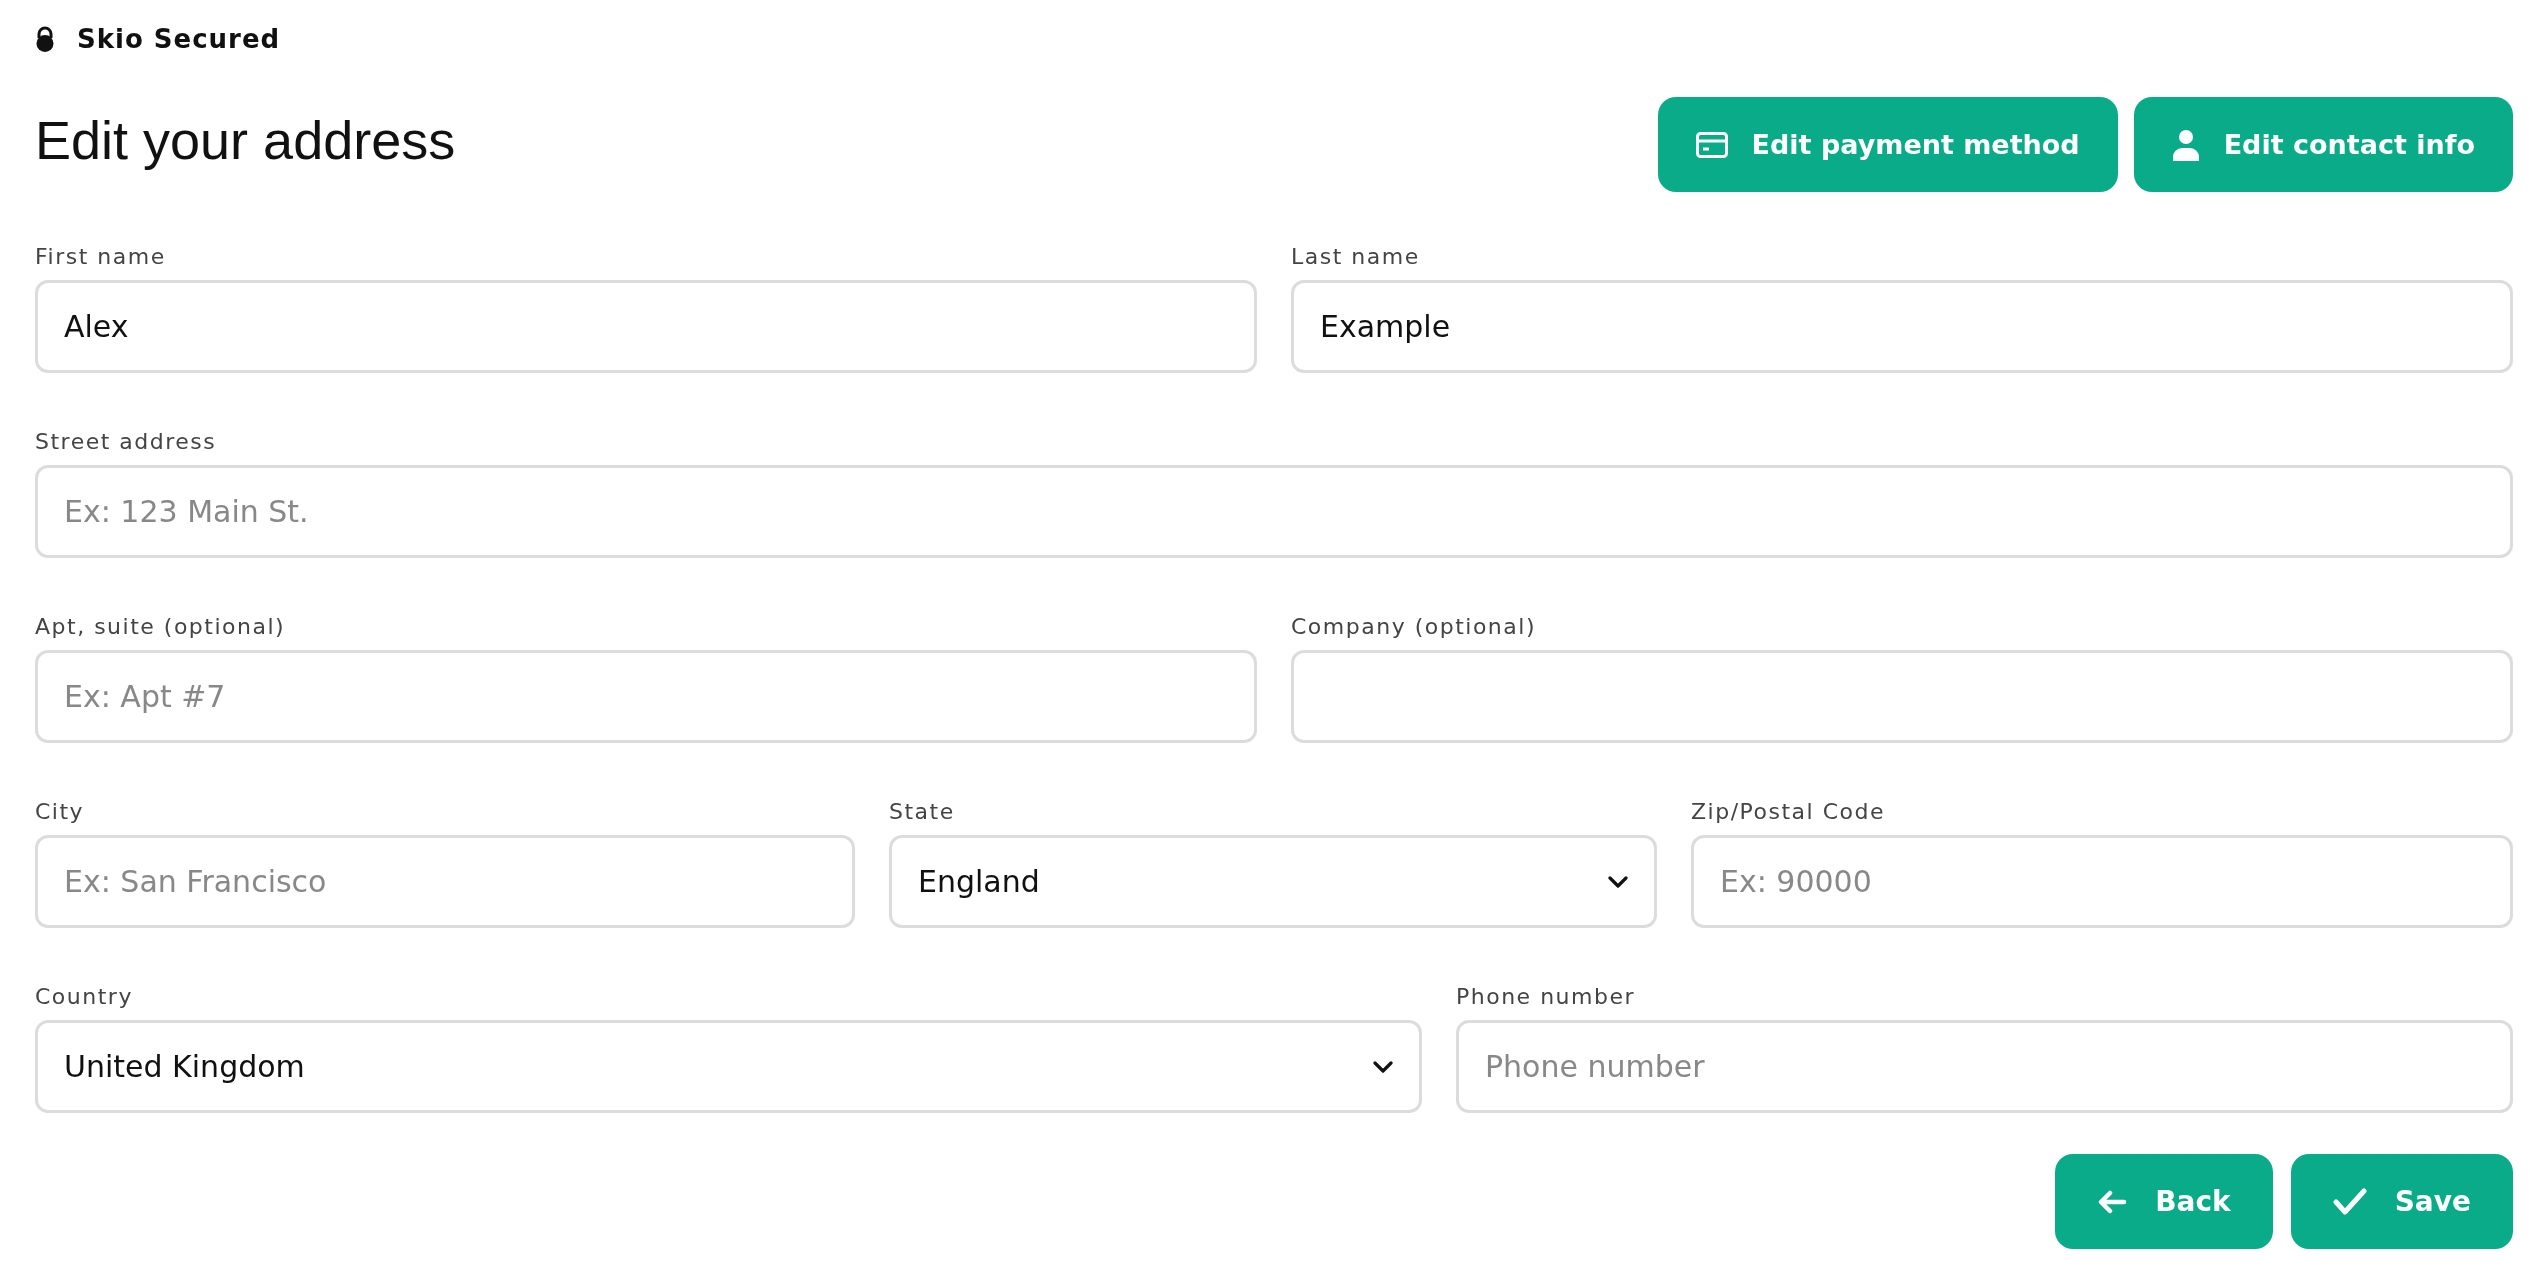 Image resolution: width=2530 pixels, height=1266 pixels. I want to click on dropdown-field: England, so click(1273, 881).